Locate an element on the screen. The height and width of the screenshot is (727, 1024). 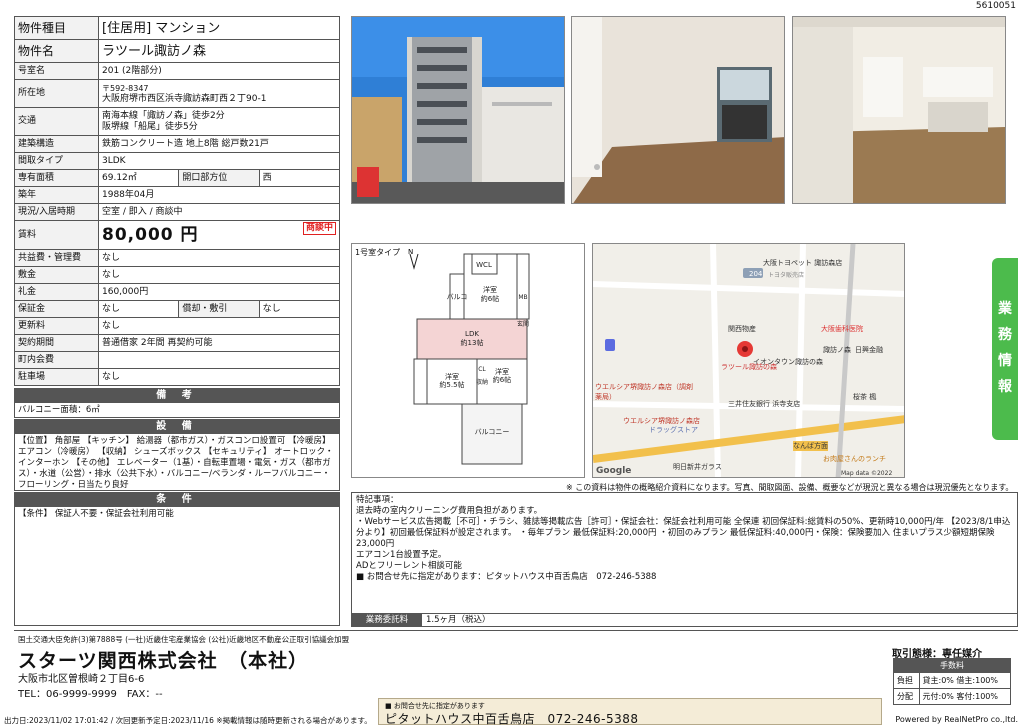
address-cell: 〒592-8347 大阪府堺市西区浜寺諏訪森町西２丁90-1 is located at coordinates (219, 93).